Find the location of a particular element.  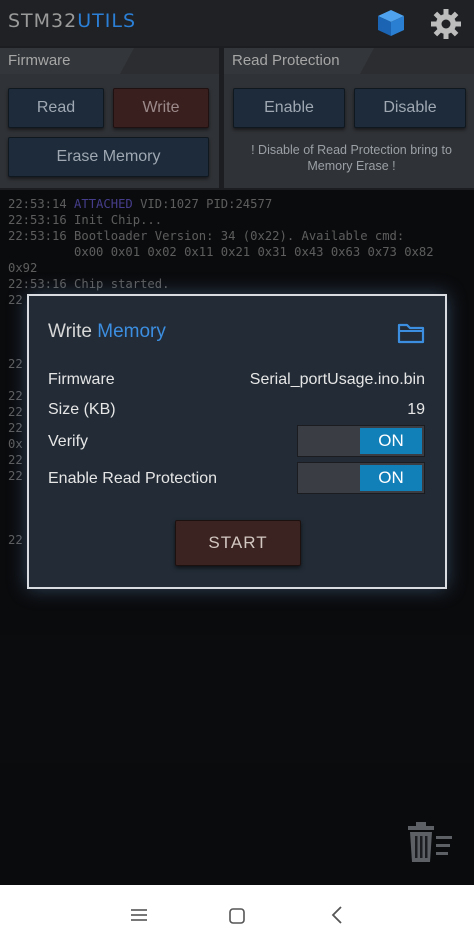

size-label: Size (KB) is located at coordinates (82, 409).